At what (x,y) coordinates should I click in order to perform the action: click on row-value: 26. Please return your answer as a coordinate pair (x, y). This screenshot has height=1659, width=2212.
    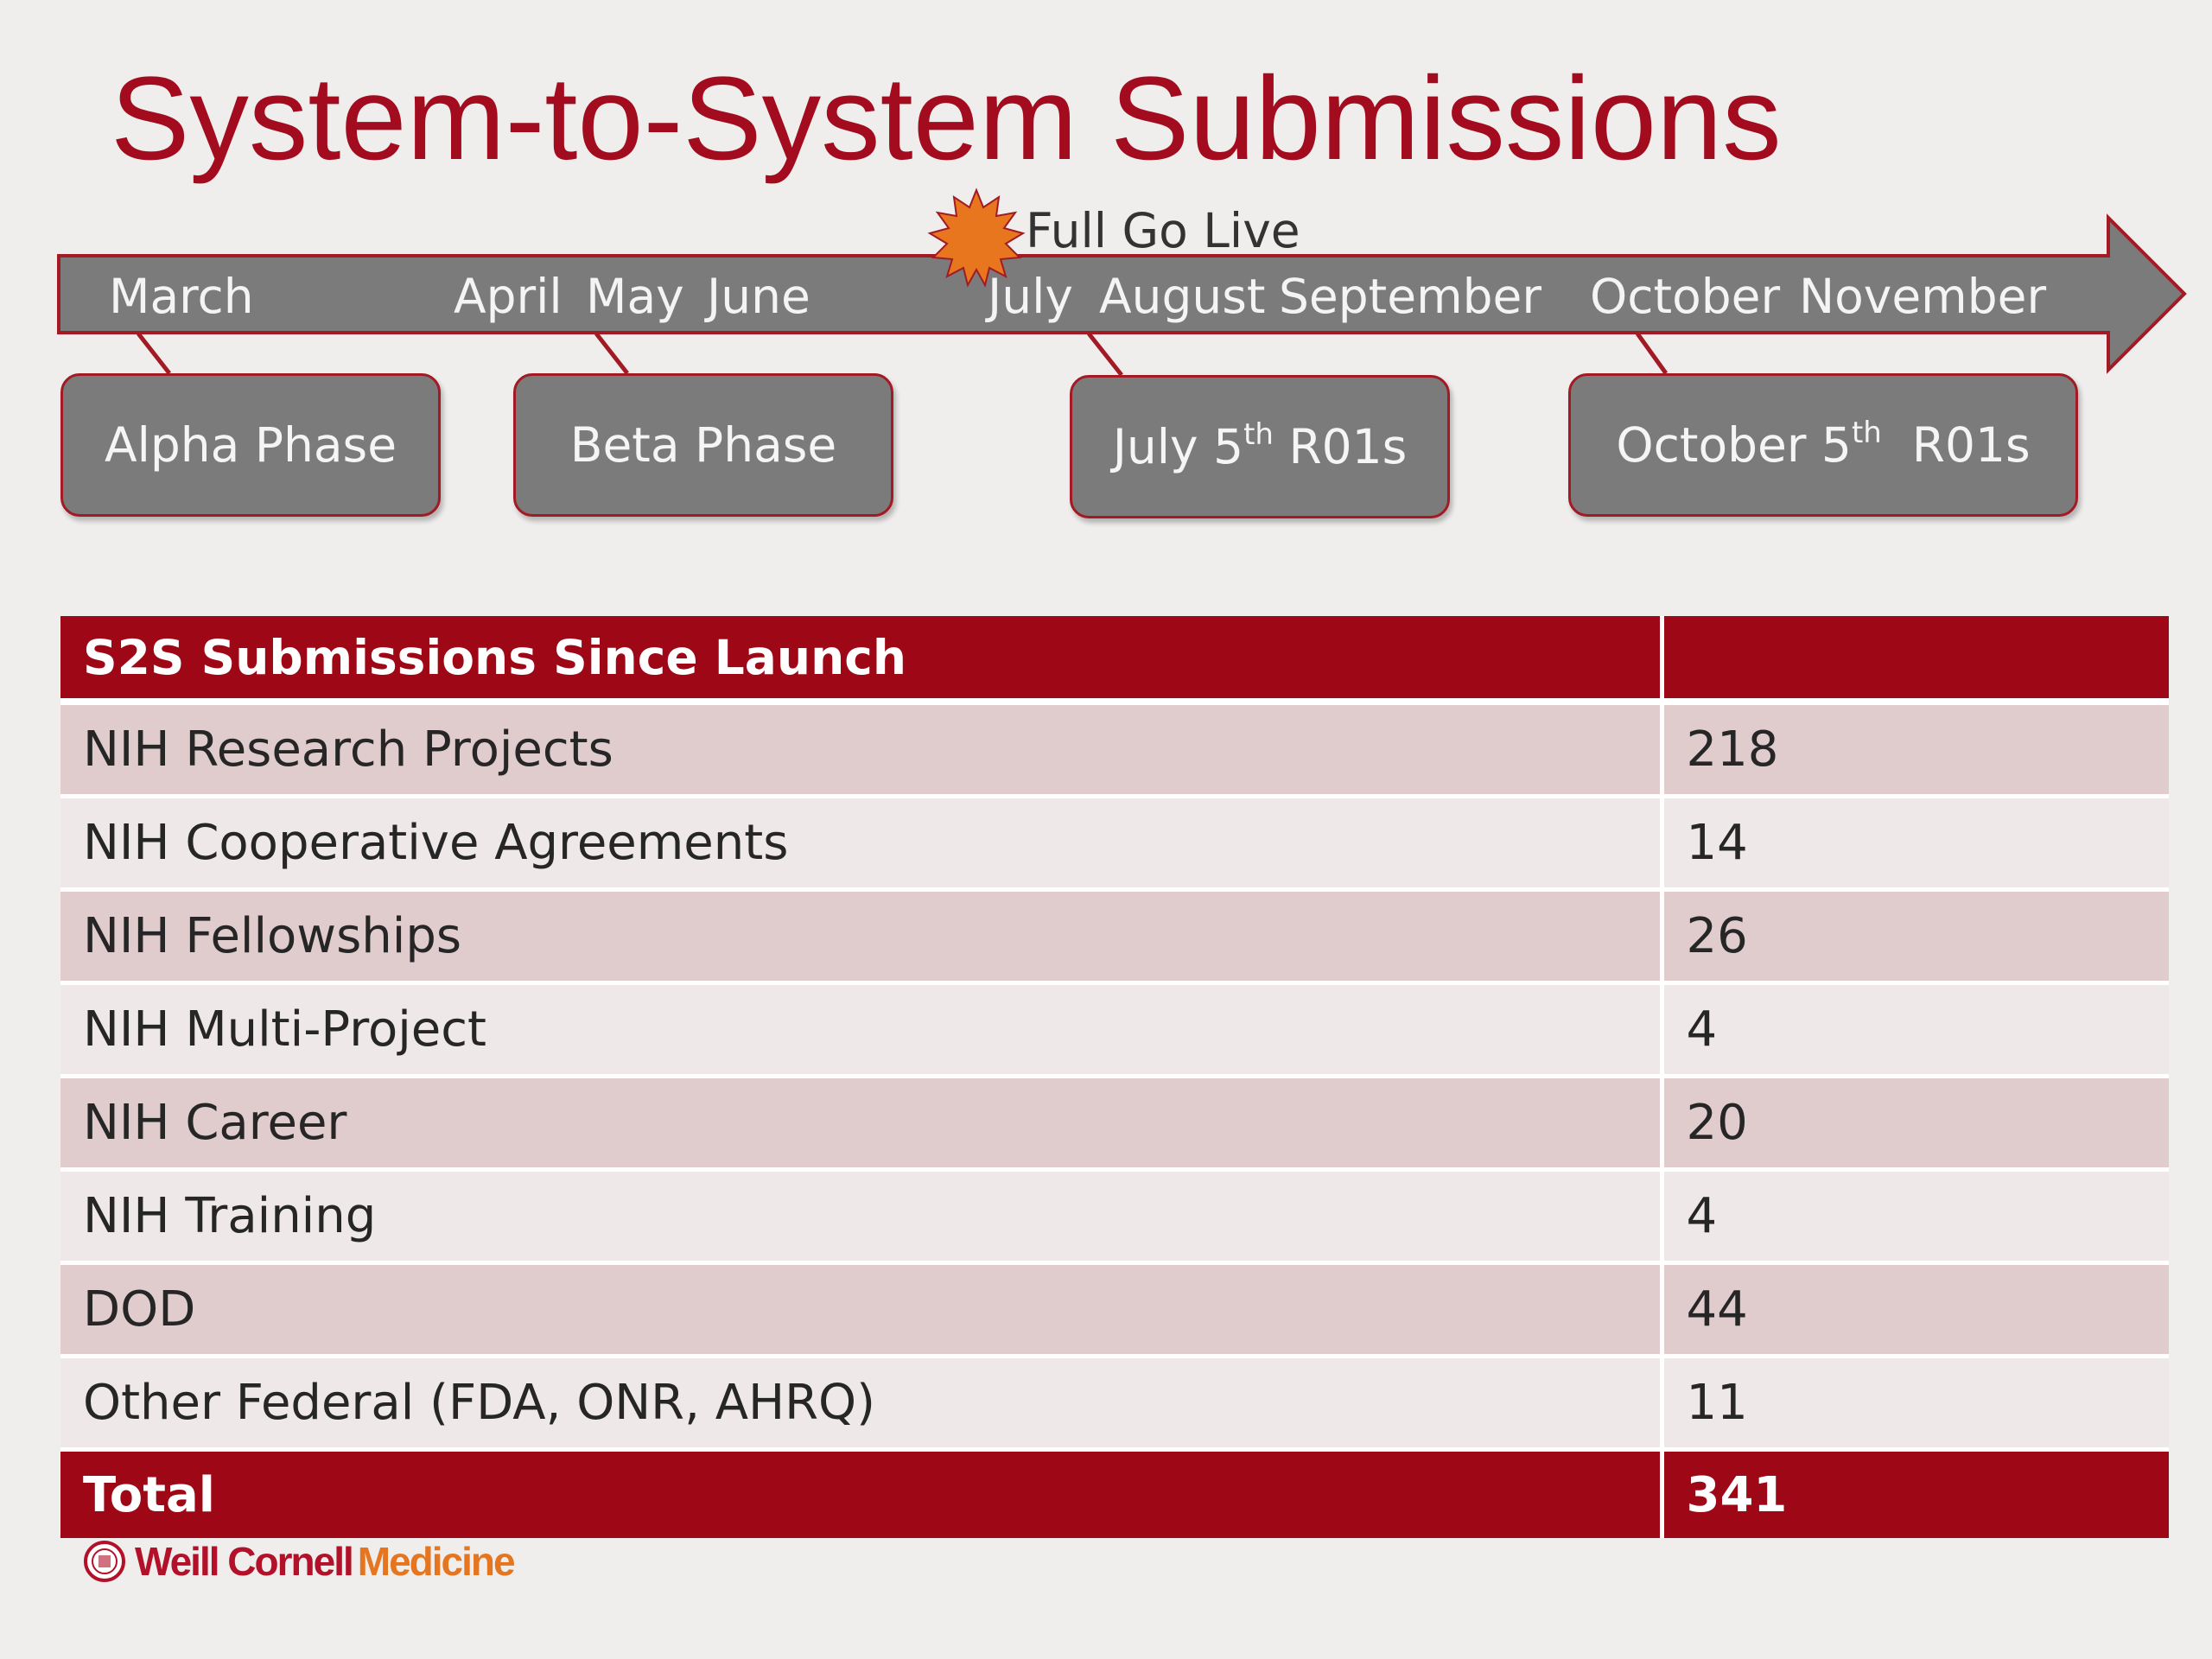
    Looking at the image, I should click on (1916, 937).